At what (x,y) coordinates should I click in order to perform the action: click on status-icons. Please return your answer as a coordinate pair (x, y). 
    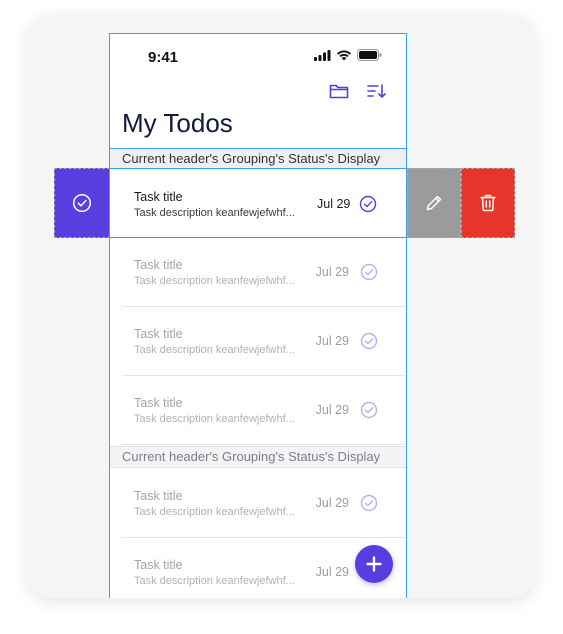
    Looking at the image, I should click on (348, 55).